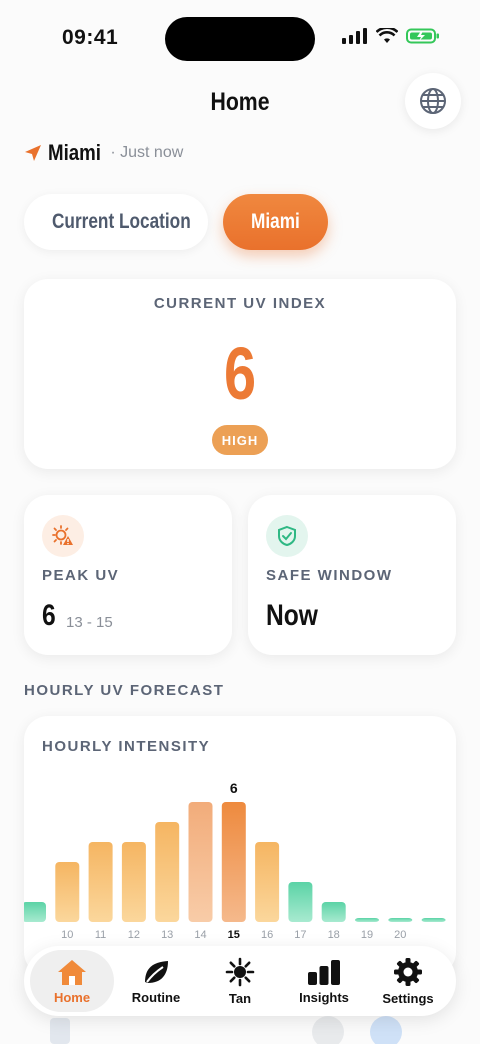 The width and height of the screenshot is (480, 1044). What do you see at coordinates (240, 303) in the screenshot?
I see `uv-index-label: CURRENT UV INDEX` at bounding box center [240, 303].